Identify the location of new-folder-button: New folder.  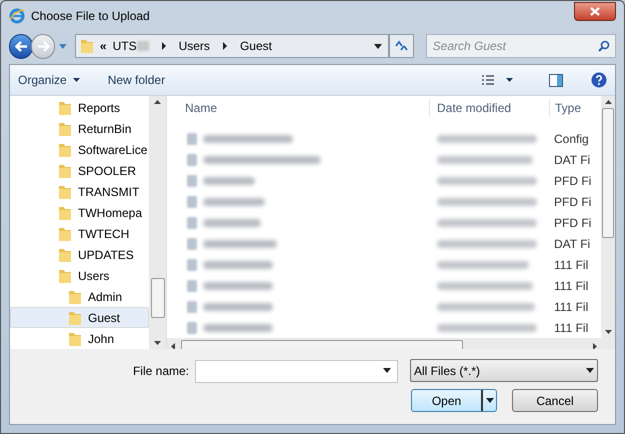
(137, 80).